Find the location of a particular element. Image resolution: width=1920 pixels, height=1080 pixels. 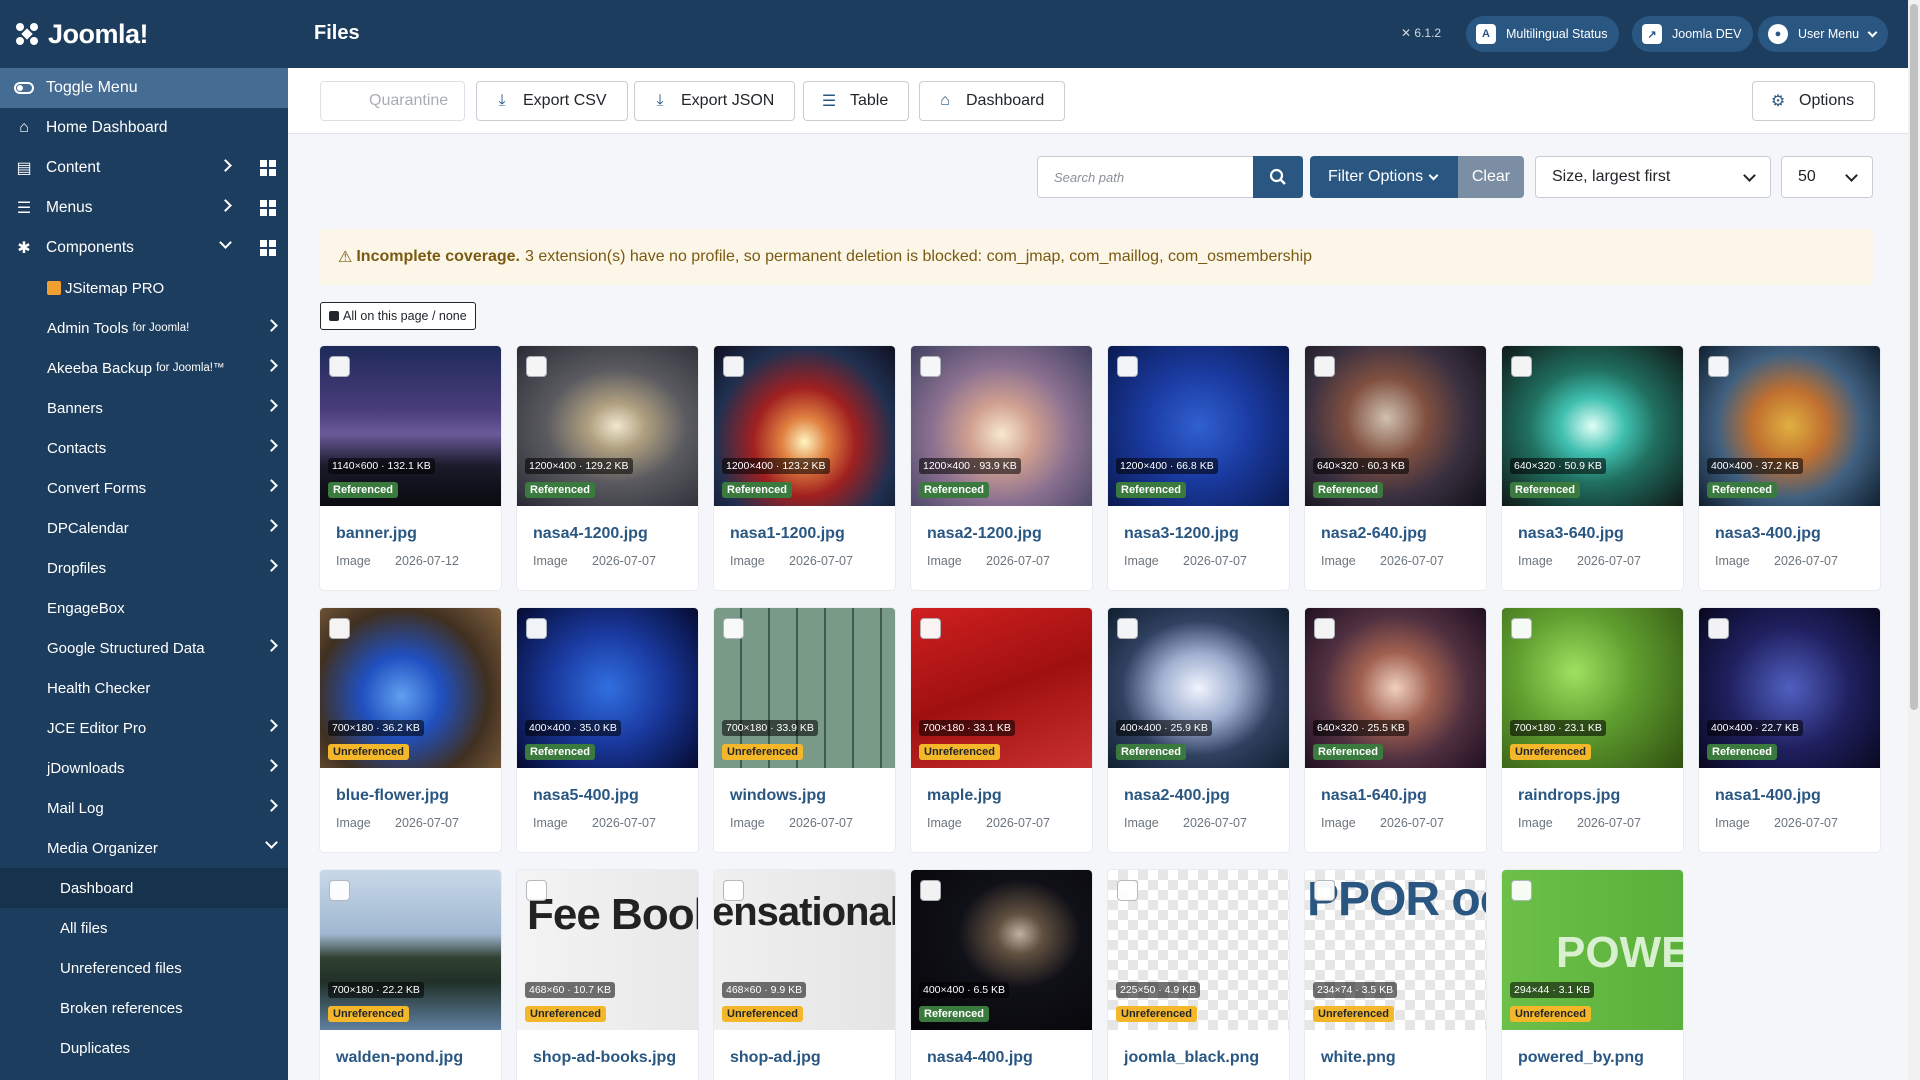

sidebar-item-menus: ☰ Menus is located at coordinates (144, 208).